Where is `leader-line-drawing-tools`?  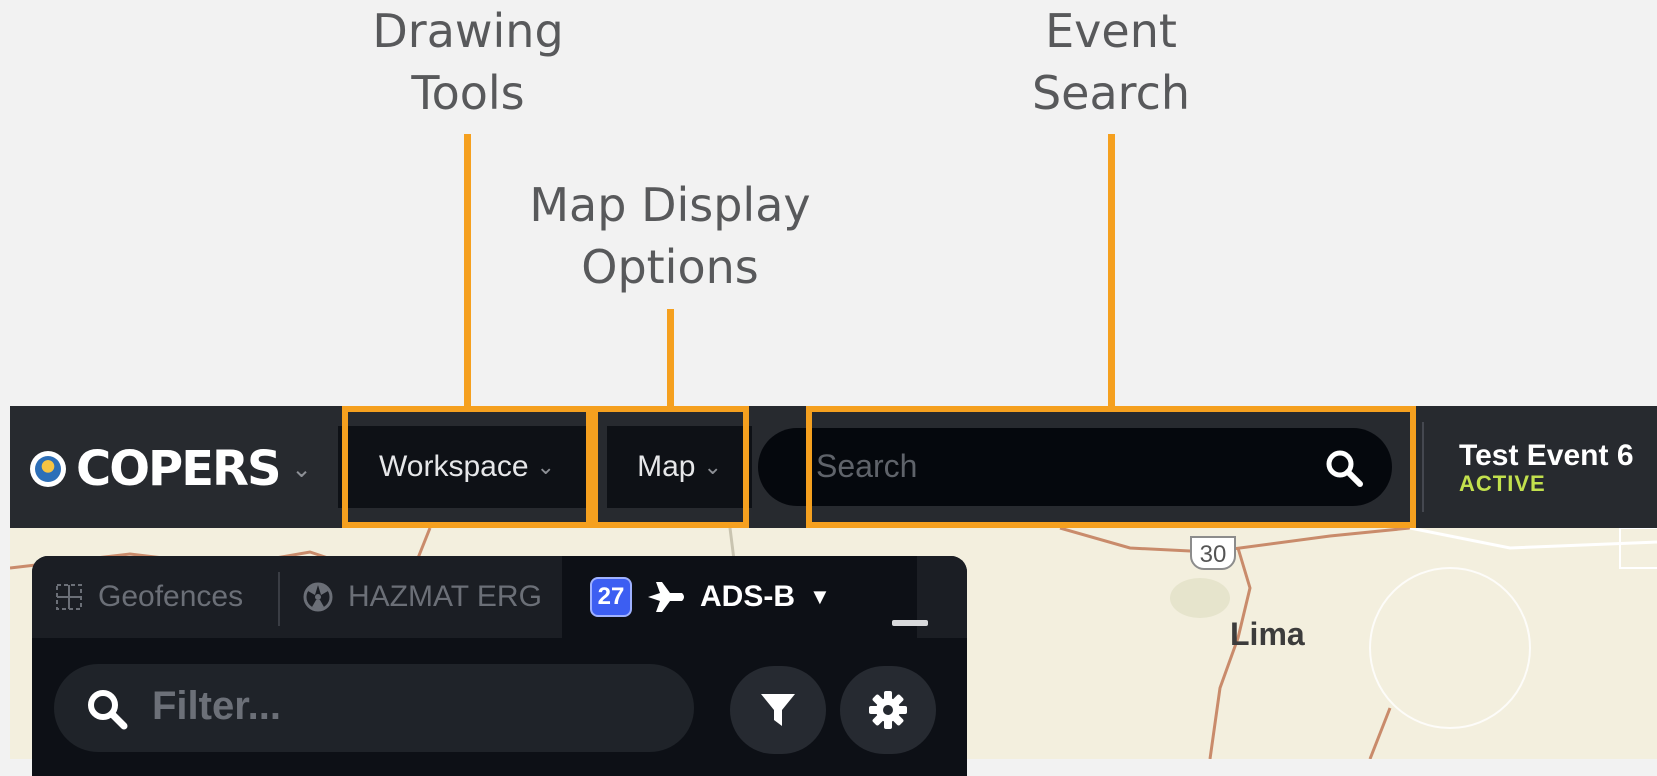
leader-line-drawing-tools is located at coordinates (467, 272).